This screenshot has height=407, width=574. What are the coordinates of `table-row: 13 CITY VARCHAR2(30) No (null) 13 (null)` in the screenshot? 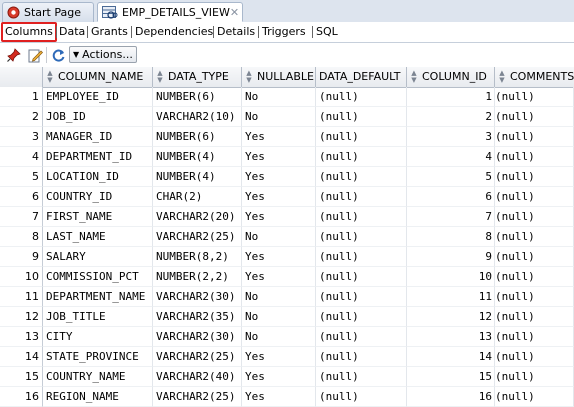 It's located at (287, 337).